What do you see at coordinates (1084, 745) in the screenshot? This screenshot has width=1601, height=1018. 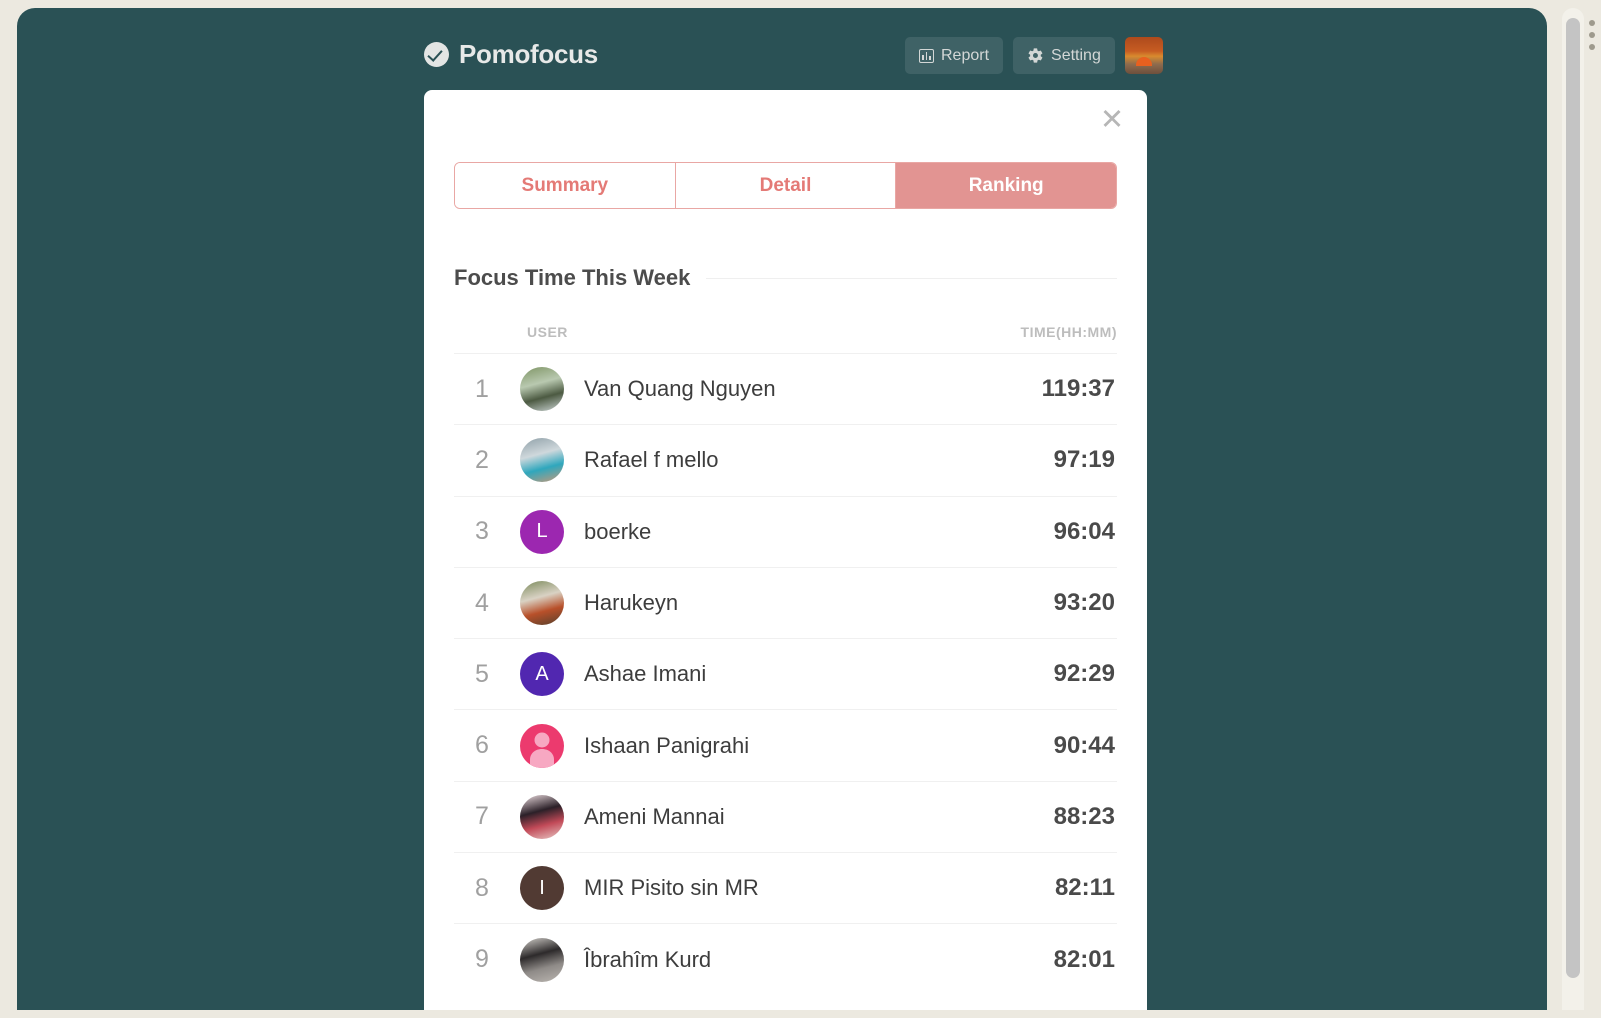 I see `focus-time-value: 90:44` at bounding box center [1084, 745].